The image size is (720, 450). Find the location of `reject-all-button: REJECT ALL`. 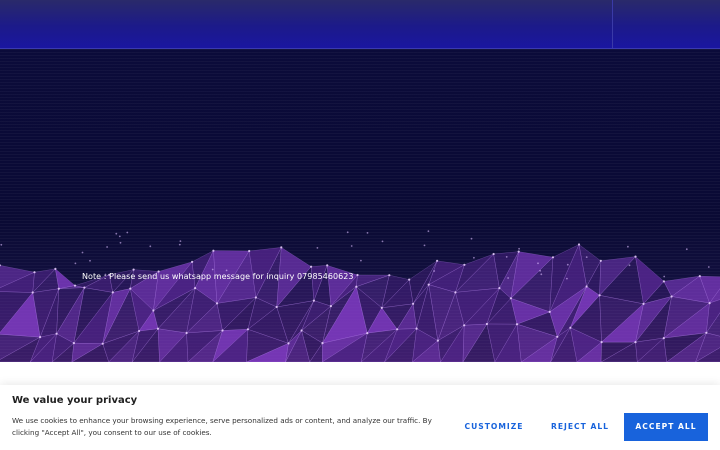

reject-all-button: REJECT ALL is located at coordinates (580, 427).